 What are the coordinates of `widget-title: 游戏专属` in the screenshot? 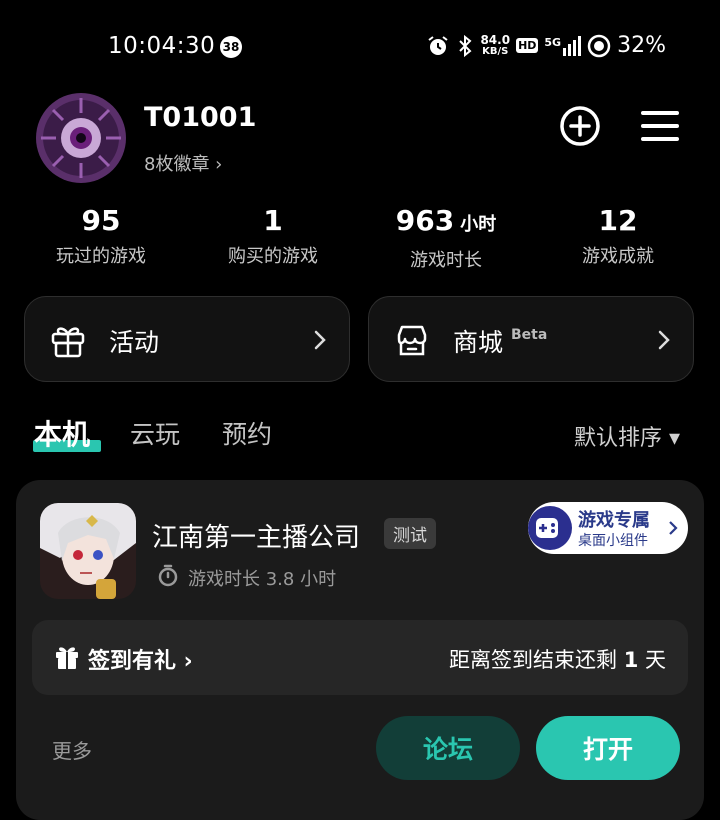 It's located at (614, 520).